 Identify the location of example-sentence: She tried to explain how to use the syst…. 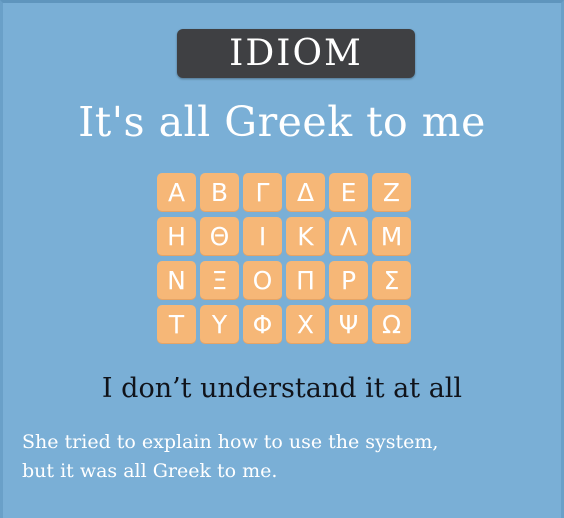
(287, 457).